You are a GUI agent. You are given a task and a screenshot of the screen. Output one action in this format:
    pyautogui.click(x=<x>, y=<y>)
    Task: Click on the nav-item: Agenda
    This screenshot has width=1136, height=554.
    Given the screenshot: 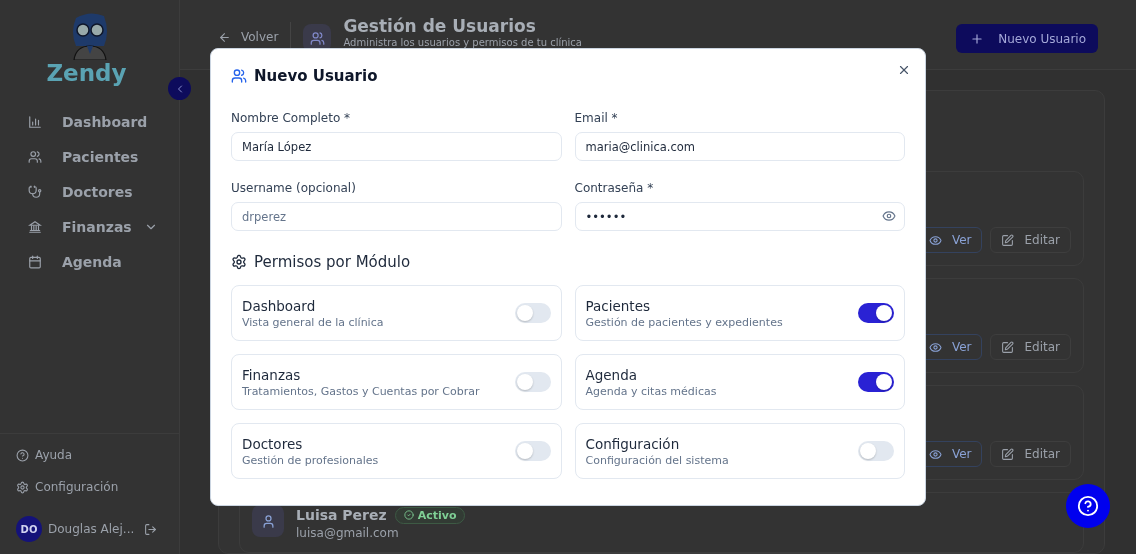 What is the action you would take?
    pyautogui.click(x=92, y=262)
    